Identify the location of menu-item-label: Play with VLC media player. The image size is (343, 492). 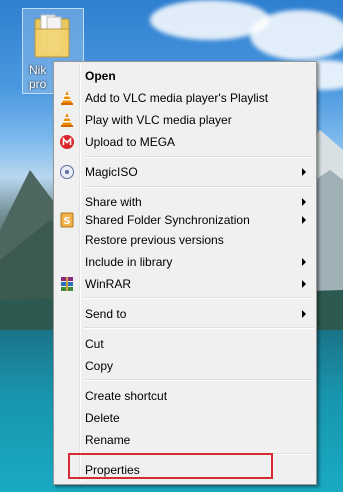
(158, 120).